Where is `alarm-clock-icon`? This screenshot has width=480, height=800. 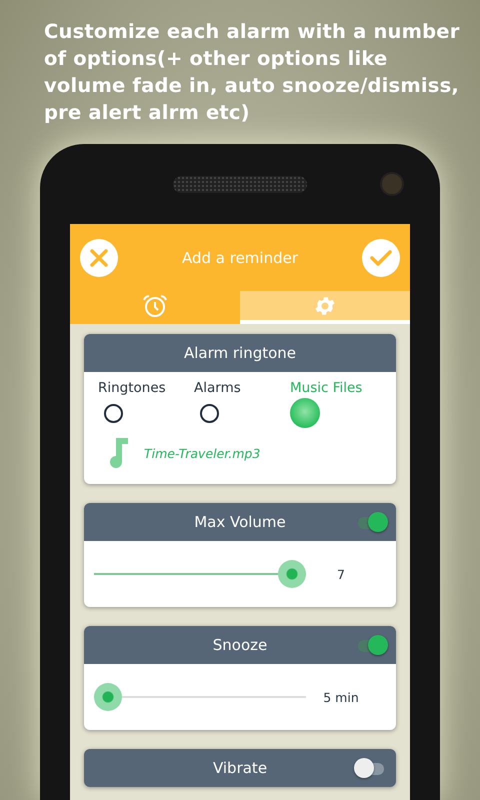 alarm-clock-icon is located at coordinates (155, 306).